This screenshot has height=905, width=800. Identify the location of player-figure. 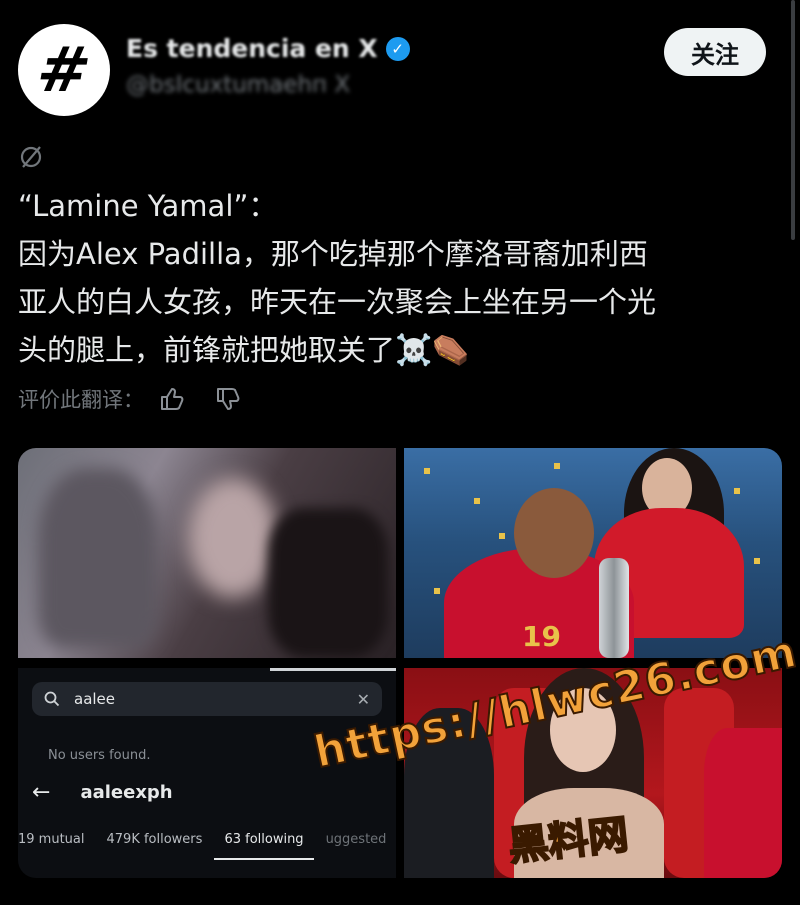
(743, 803).